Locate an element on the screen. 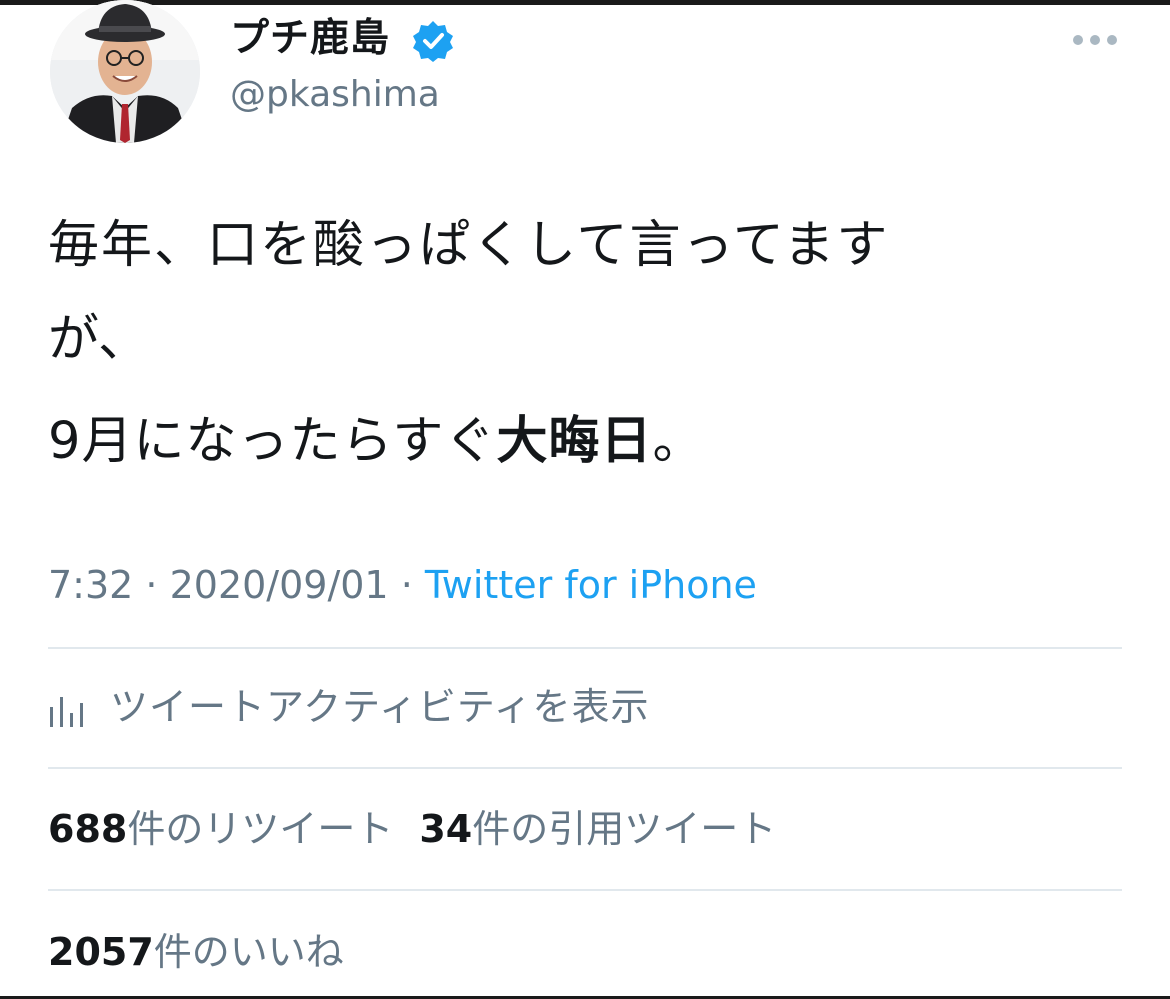 Image resolution: width=1170 pixels, height=999 pixels. tweet-source-link: Twitter for iPhone is located at coordinates (591, 585).